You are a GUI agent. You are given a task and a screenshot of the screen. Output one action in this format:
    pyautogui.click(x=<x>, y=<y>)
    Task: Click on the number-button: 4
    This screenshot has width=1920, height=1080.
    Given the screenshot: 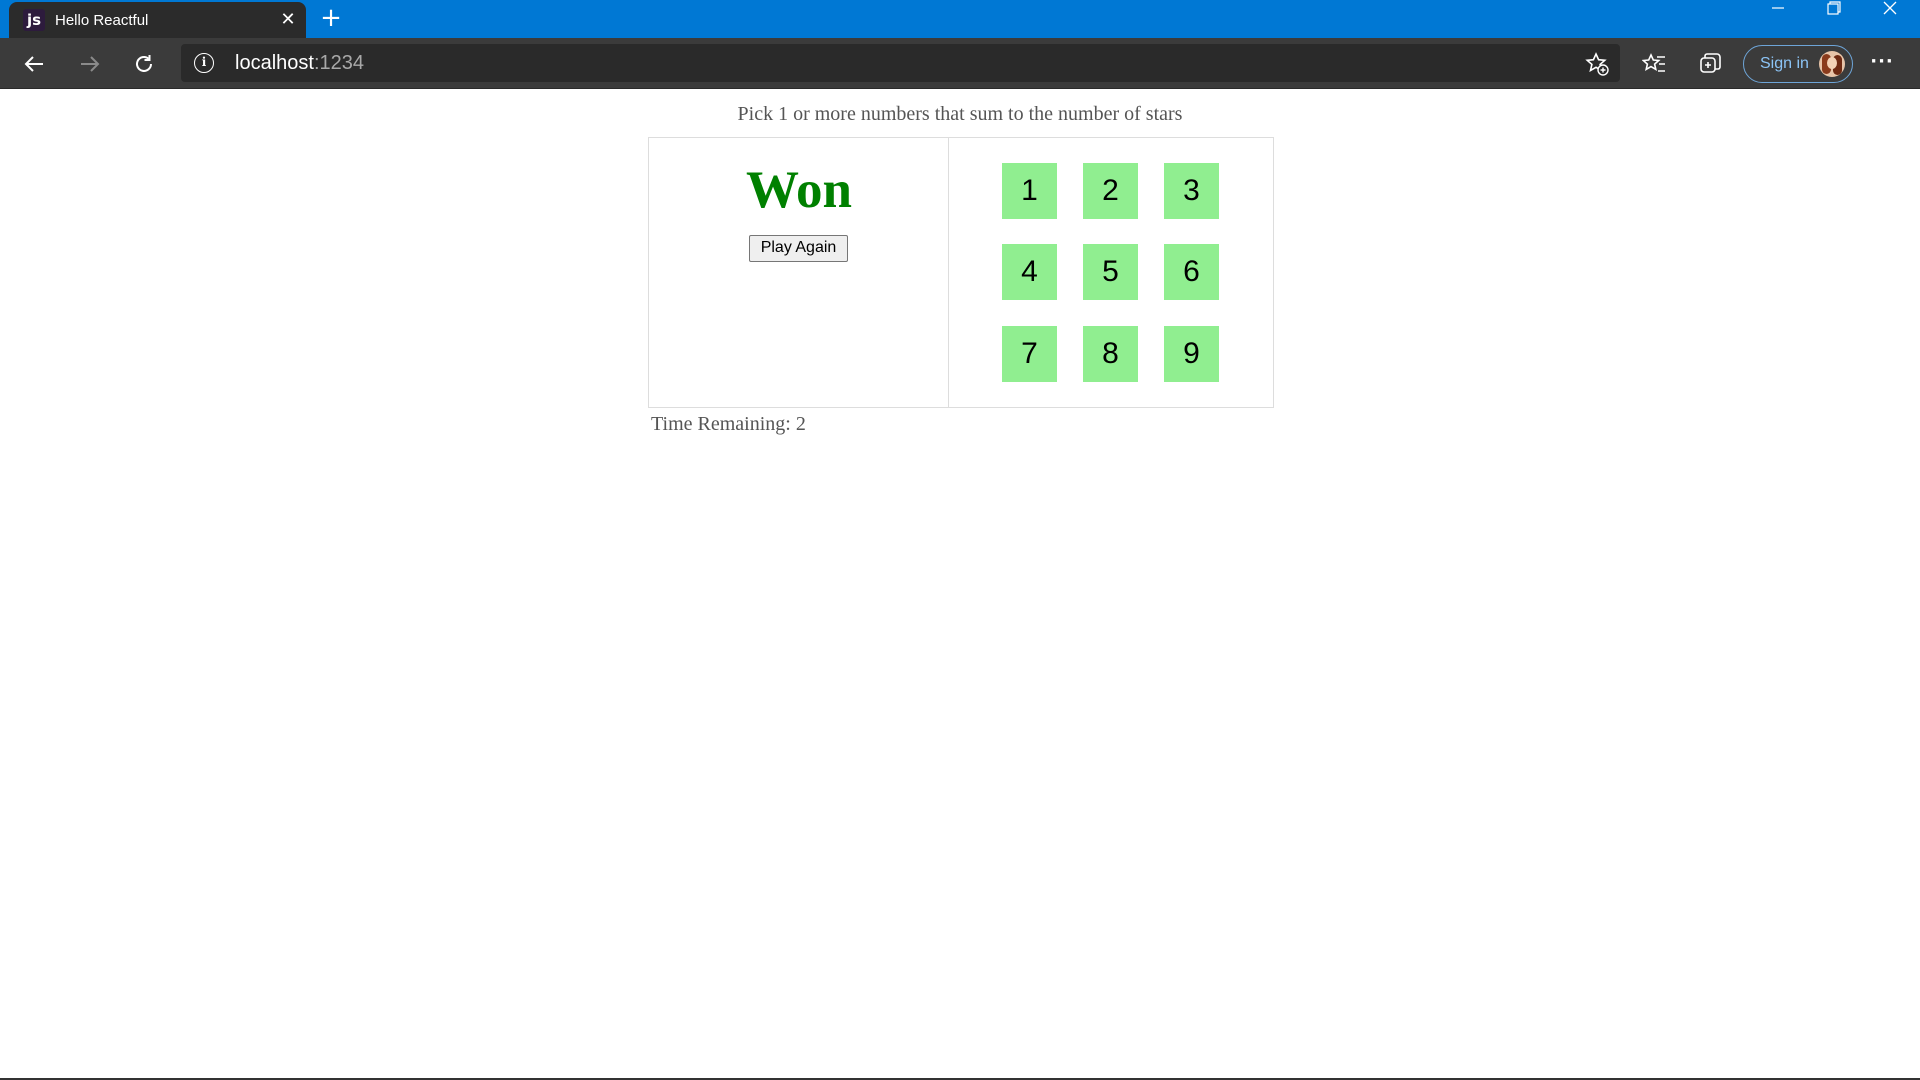 What is the action you would take?
    pyautogui.click(x=1029, y=272)
    